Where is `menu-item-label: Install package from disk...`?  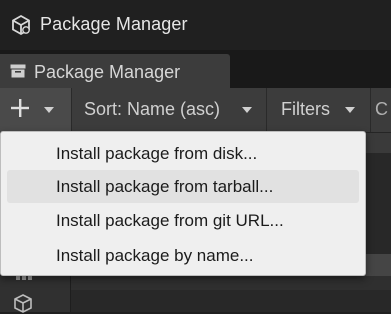
menu-item-label: Install package from disk... is located at coordinates (157, 153).